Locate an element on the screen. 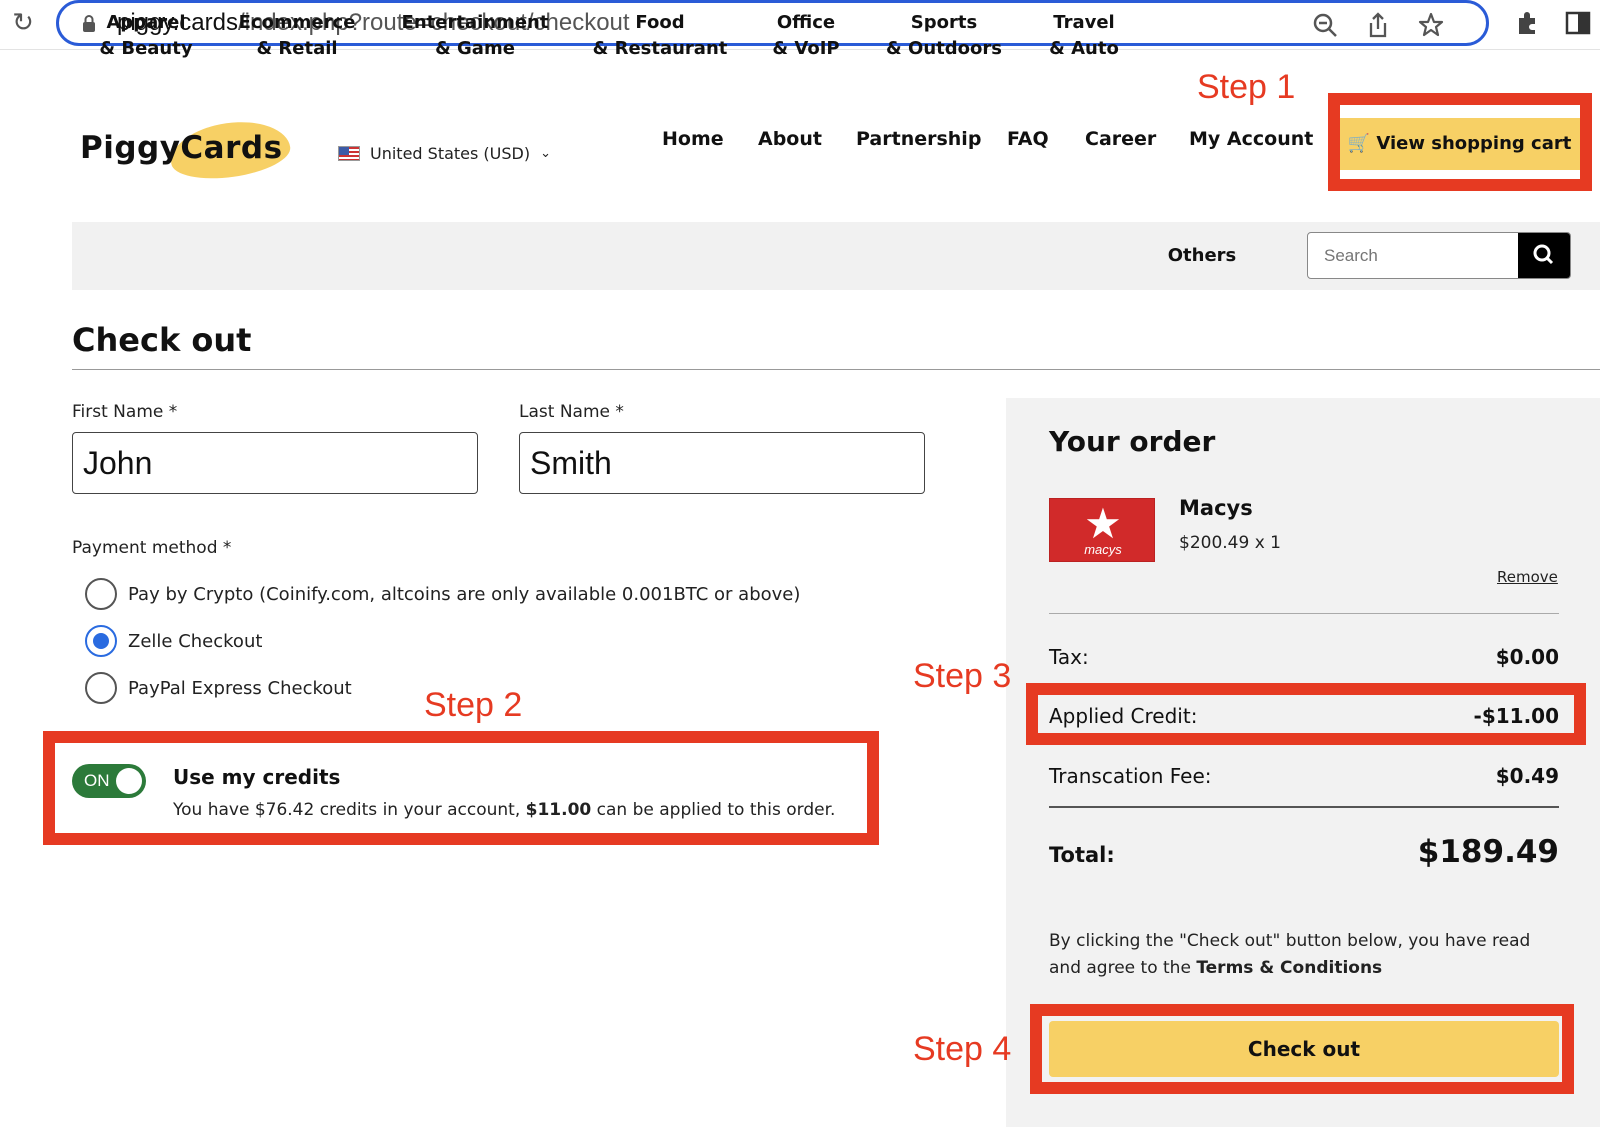  payment-method-label: Payment method * is located at coordinates (152, 548).